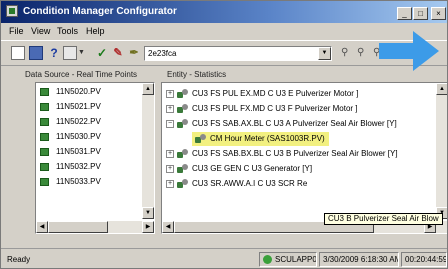  What do you see at coordinates (148, 151) in the screenshot?
I see `left-vertical-scrollbar: ▲ ▼` at bounding box center [148, 151].